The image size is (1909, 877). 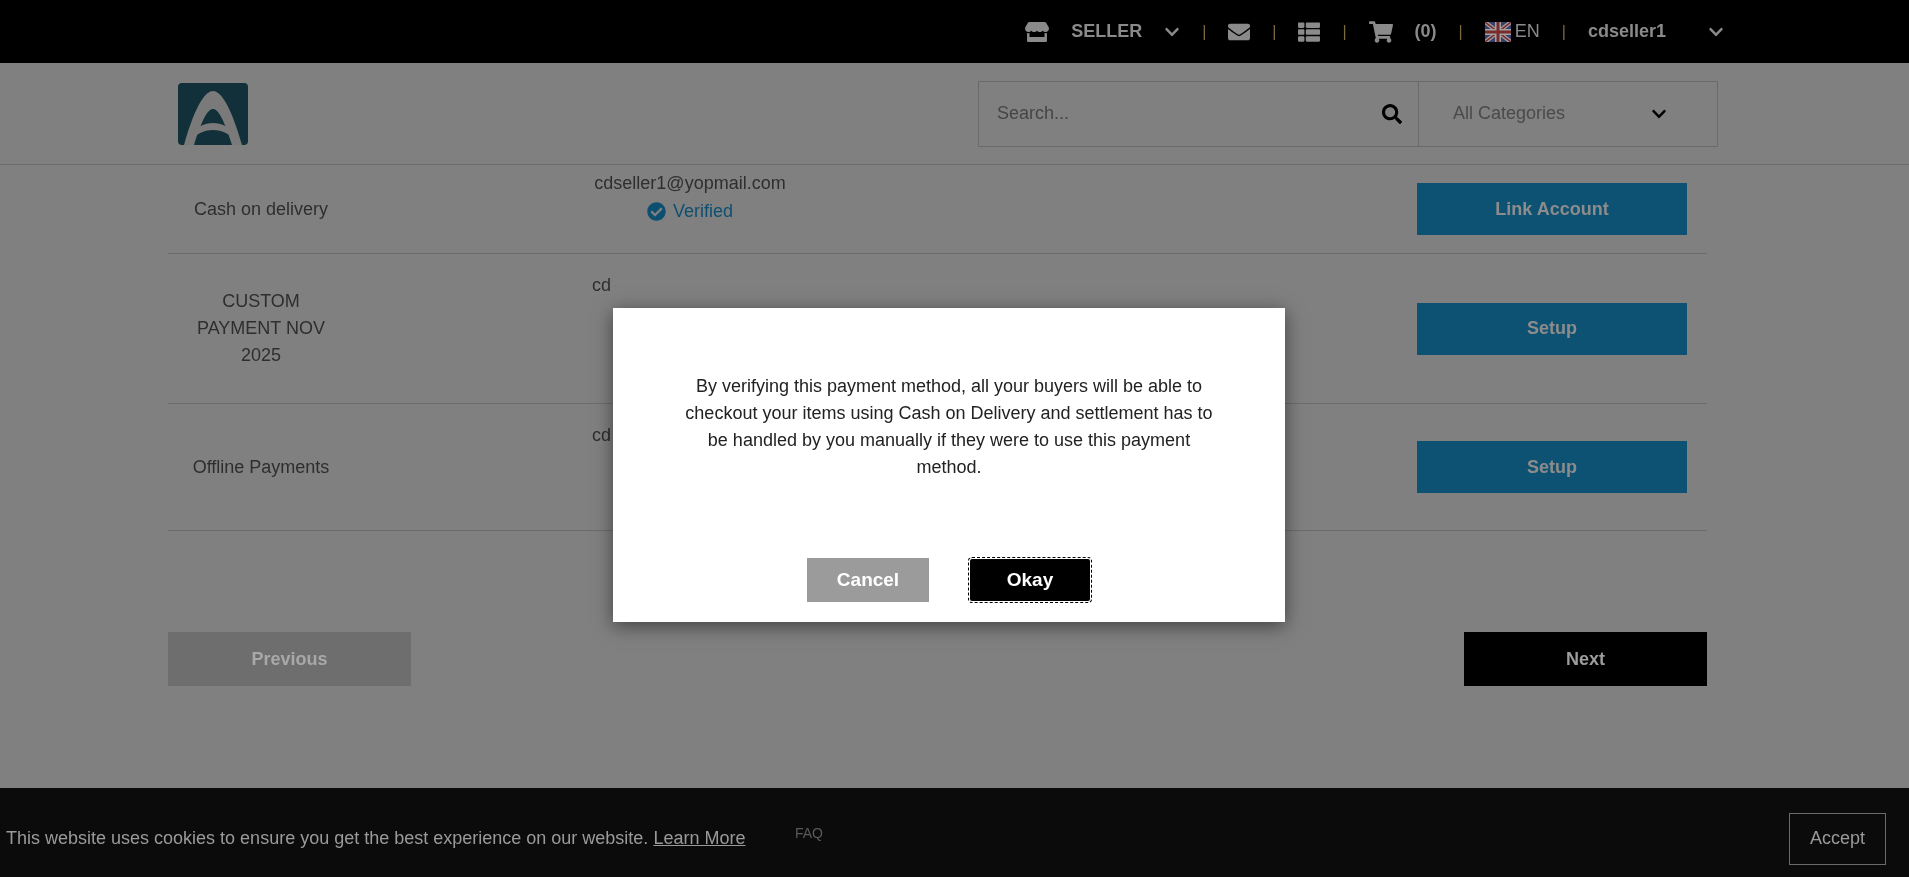 What do you see at coordinates (261, 328) in the screenshot?
I see `method-name: CUSTOM PAYMENT NOV 2025` at bounding box center [261, 328].